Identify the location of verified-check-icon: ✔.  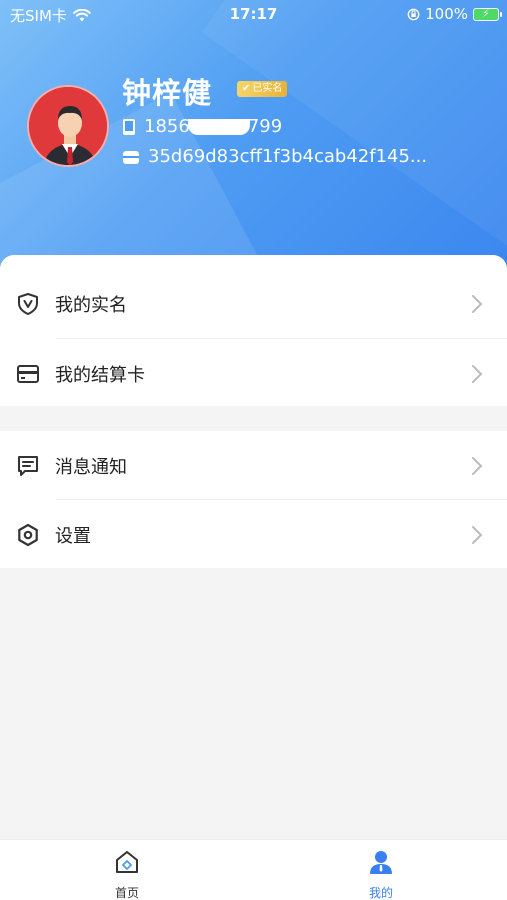
(246, 88).